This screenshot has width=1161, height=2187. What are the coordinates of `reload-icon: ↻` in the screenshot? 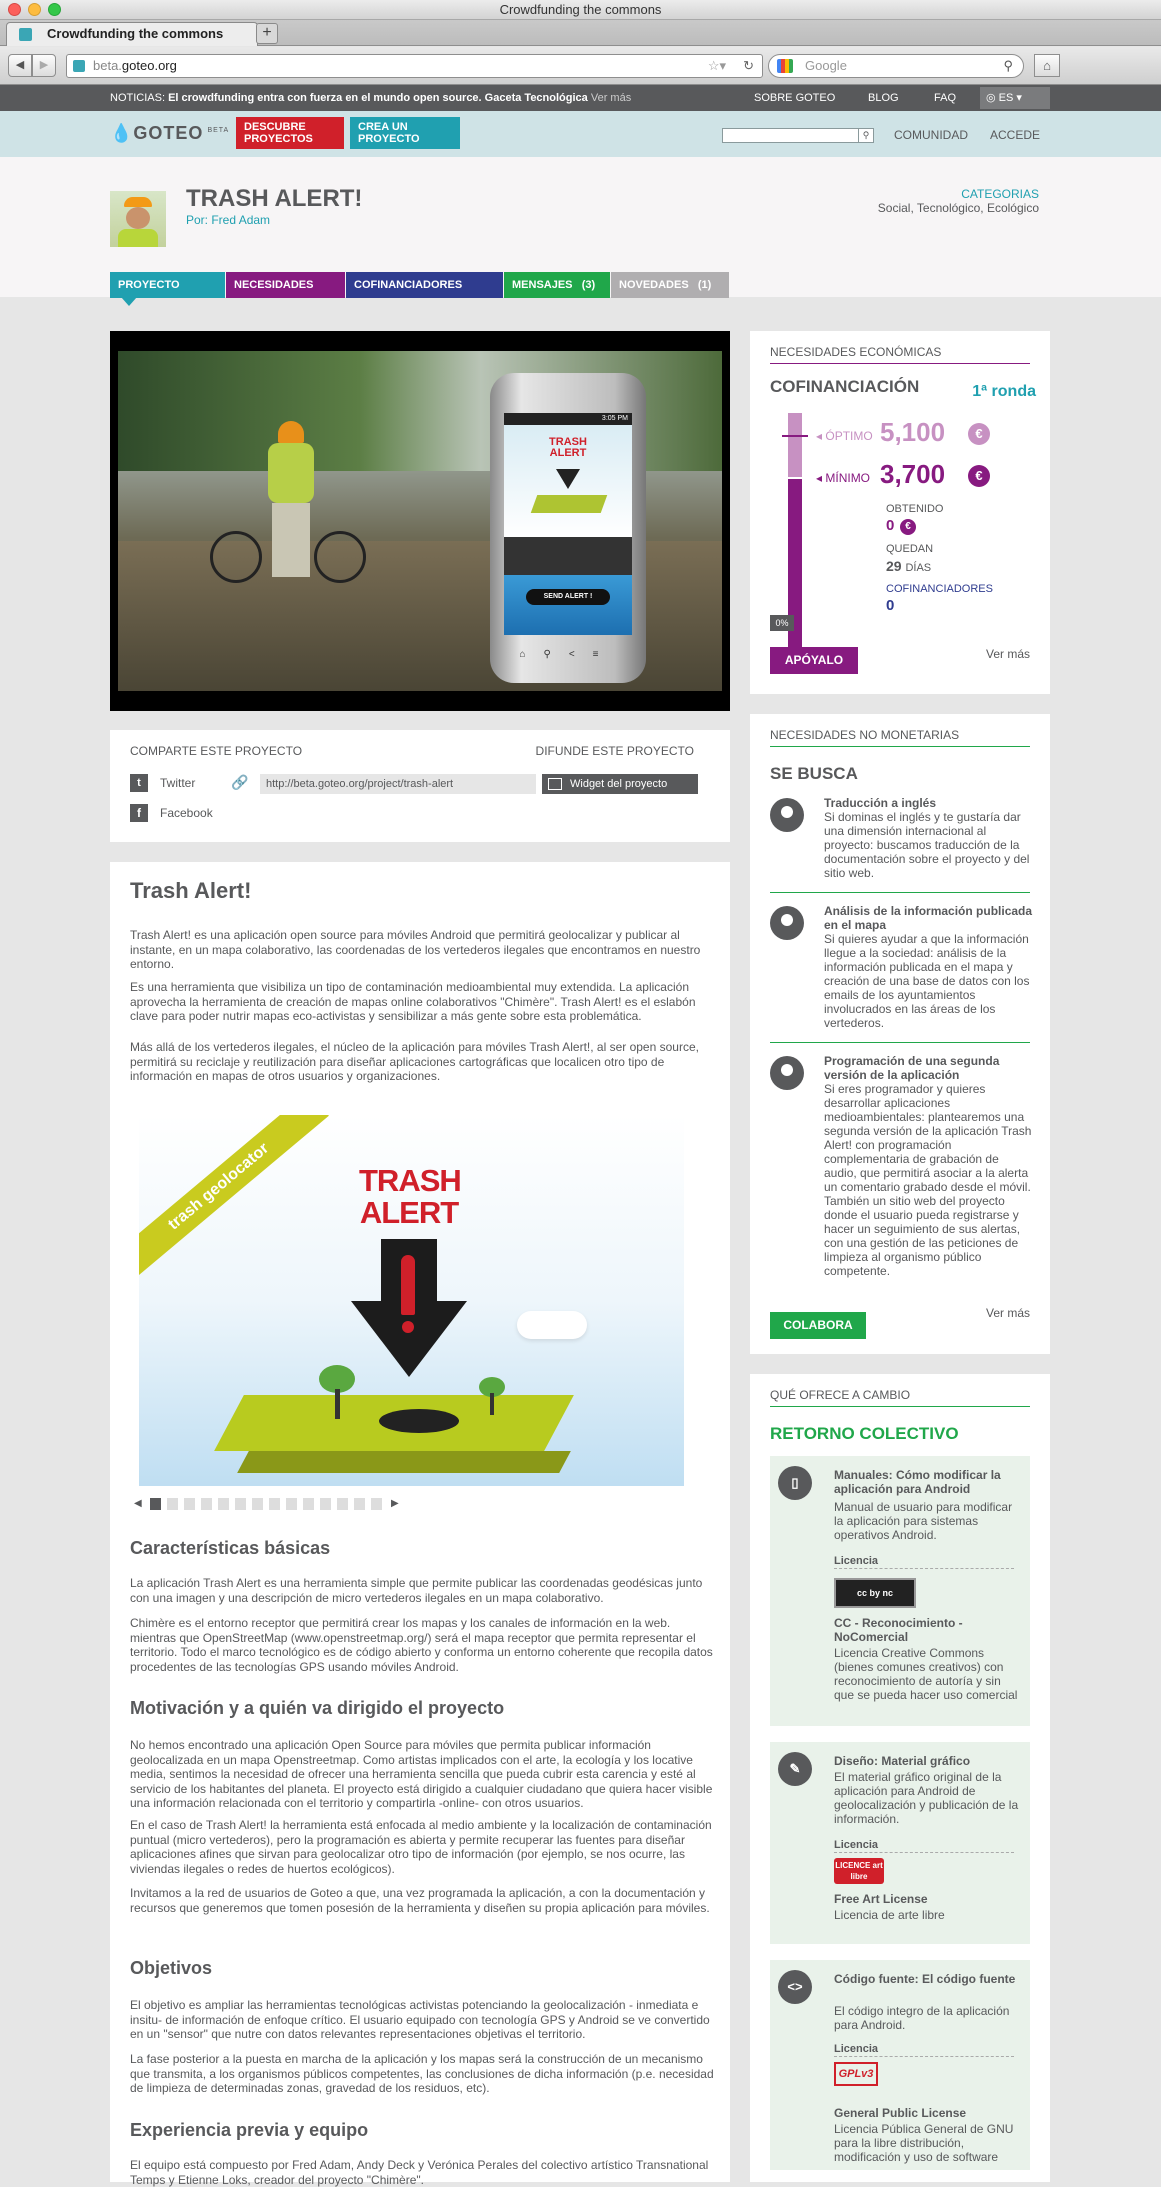 It's located at (748, 66).